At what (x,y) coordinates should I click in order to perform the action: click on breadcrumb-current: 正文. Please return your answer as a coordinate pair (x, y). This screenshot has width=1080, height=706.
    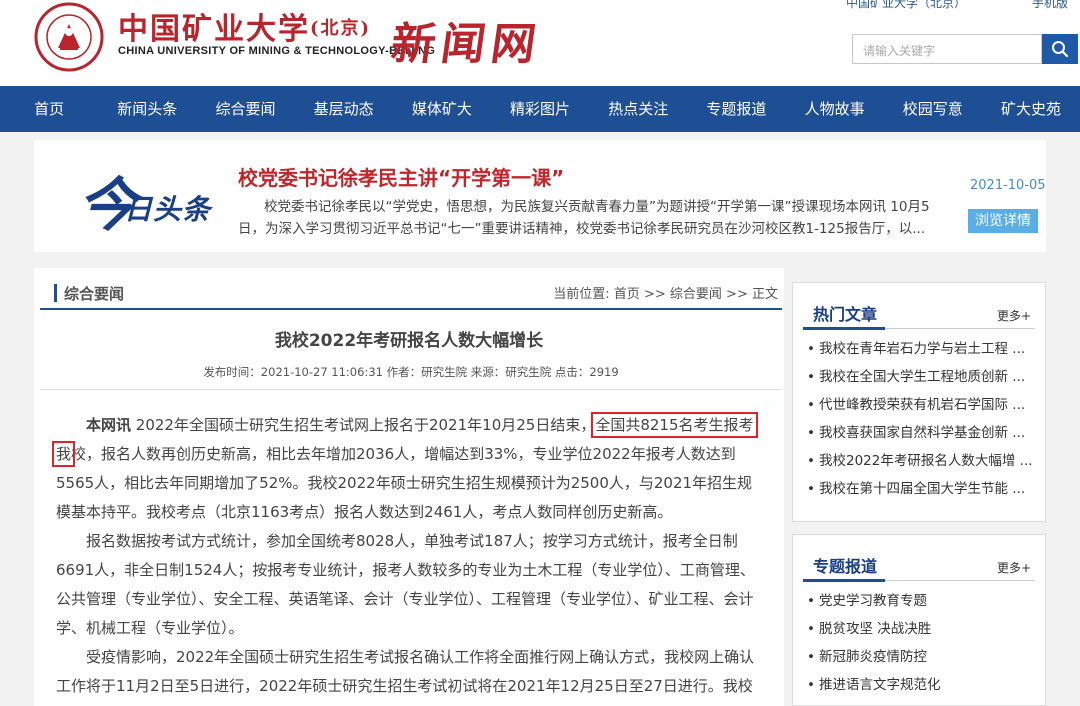
    Looking at the image, I should click on (764, 294).